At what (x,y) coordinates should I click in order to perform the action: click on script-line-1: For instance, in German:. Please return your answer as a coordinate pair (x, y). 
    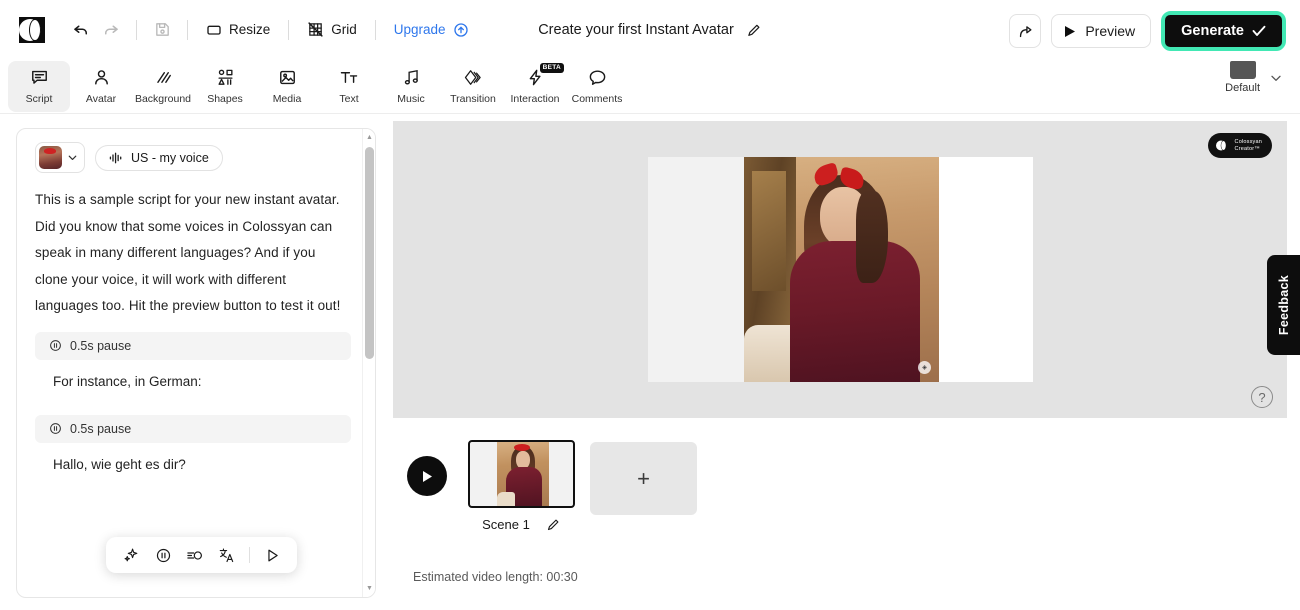
    Looking at the image, I should click on (193, 381).